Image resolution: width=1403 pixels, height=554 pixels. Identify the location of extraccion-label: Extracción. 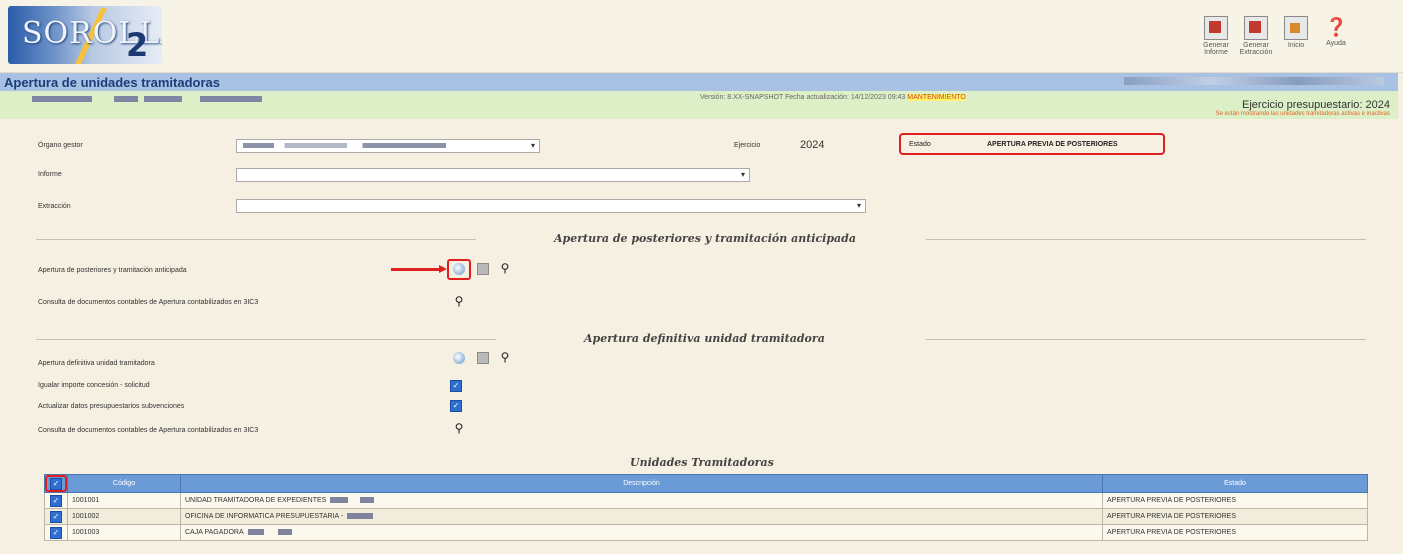
(54, 206).